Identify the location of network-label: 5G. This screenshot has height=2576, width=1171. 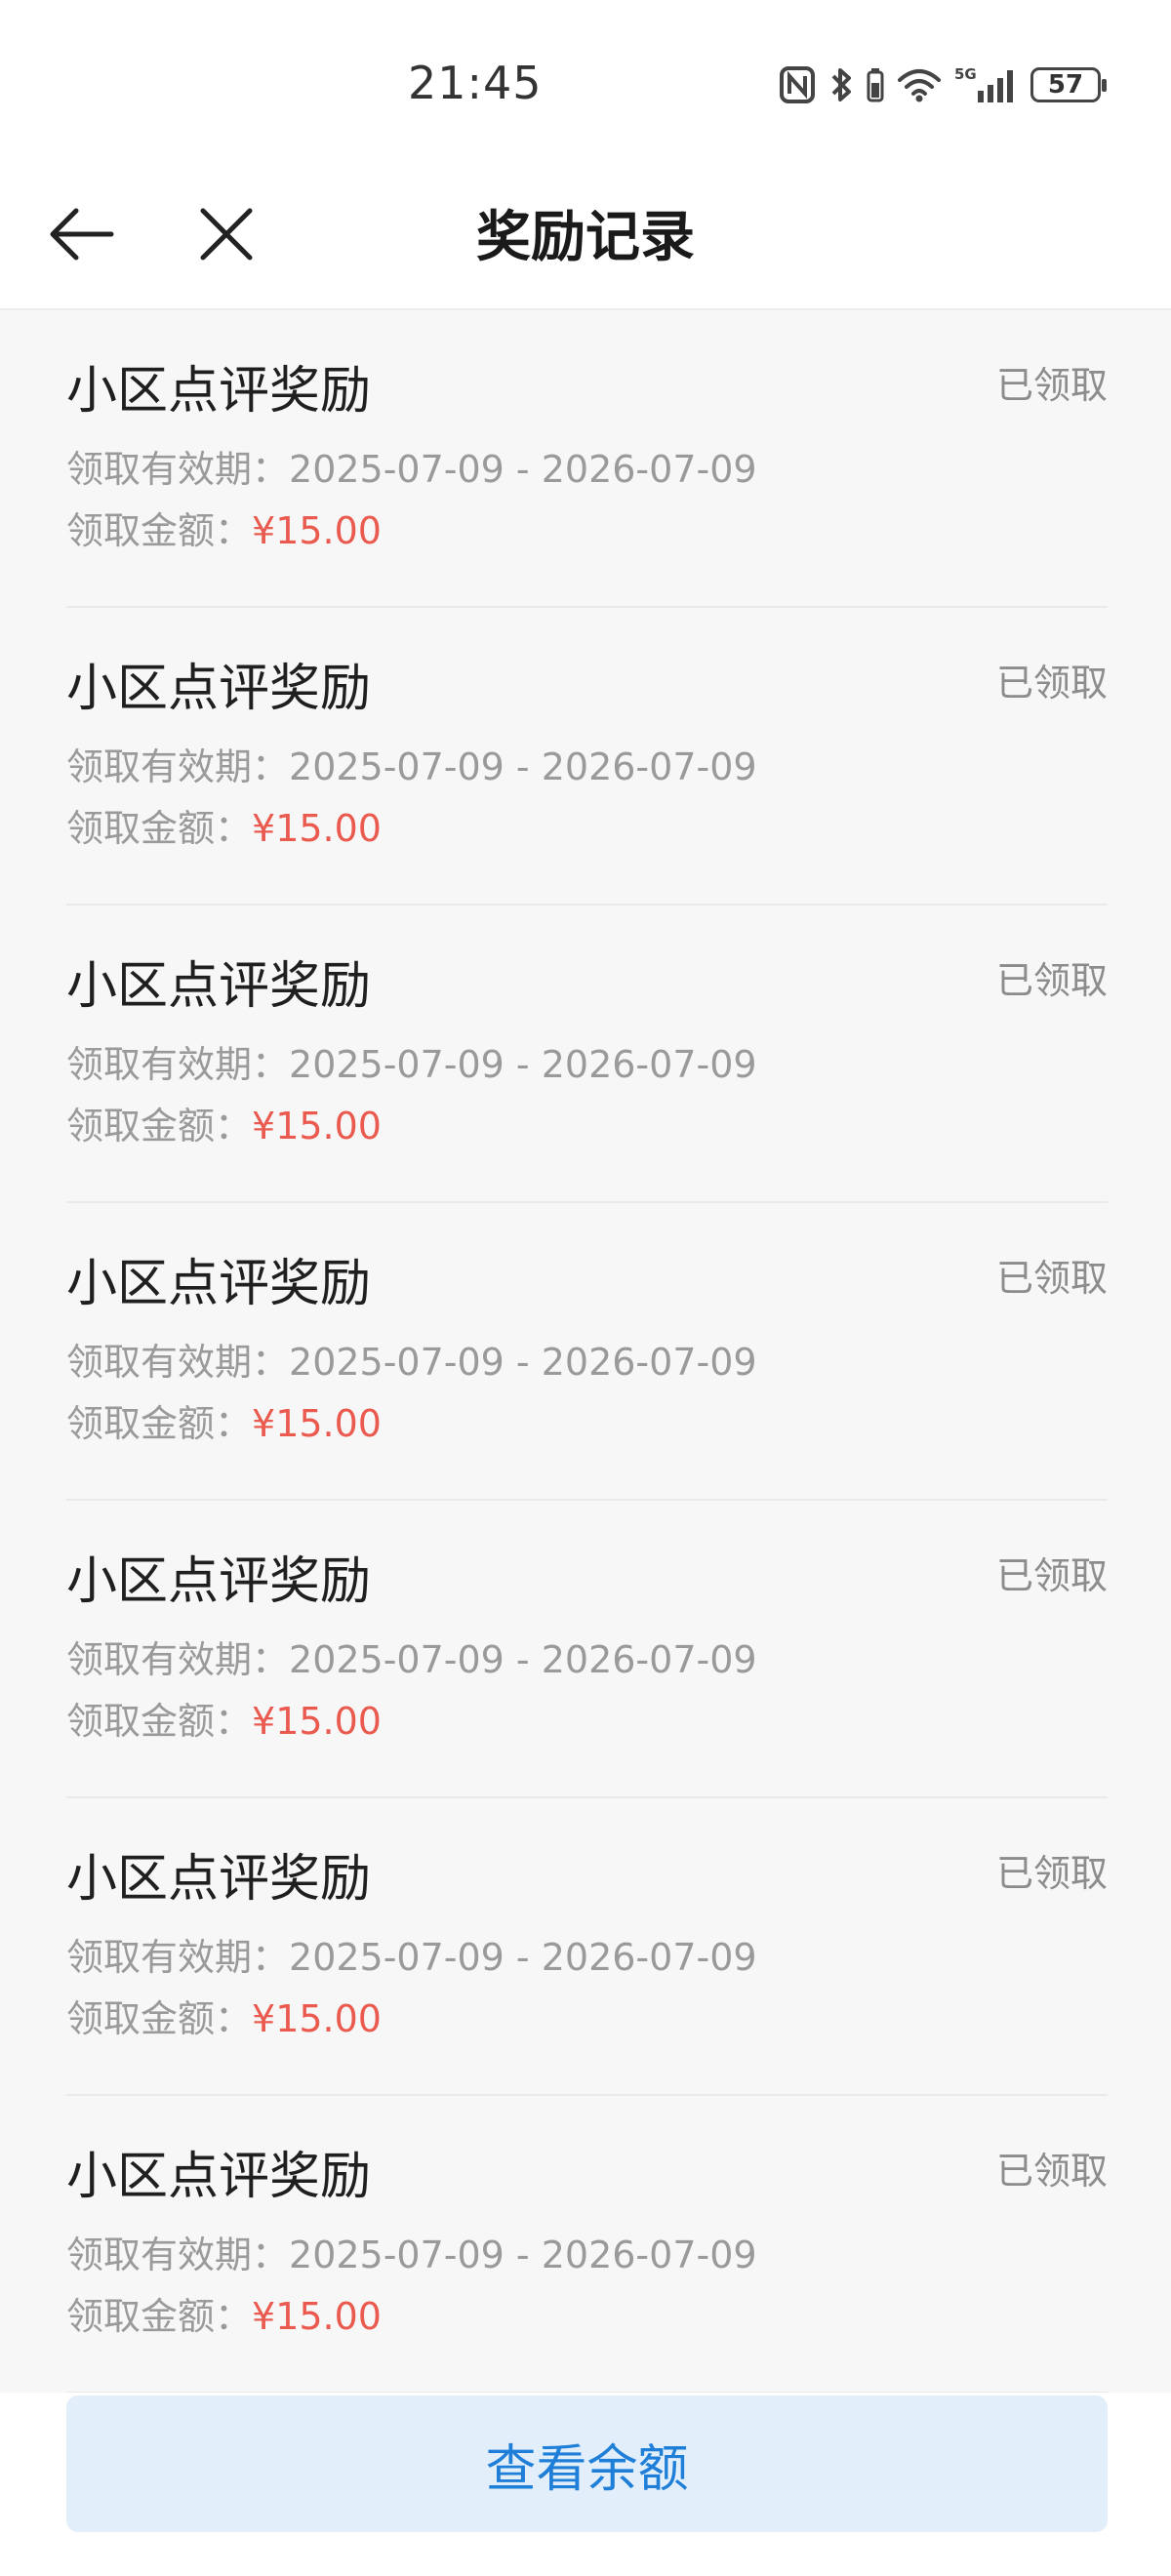
(965, 74).